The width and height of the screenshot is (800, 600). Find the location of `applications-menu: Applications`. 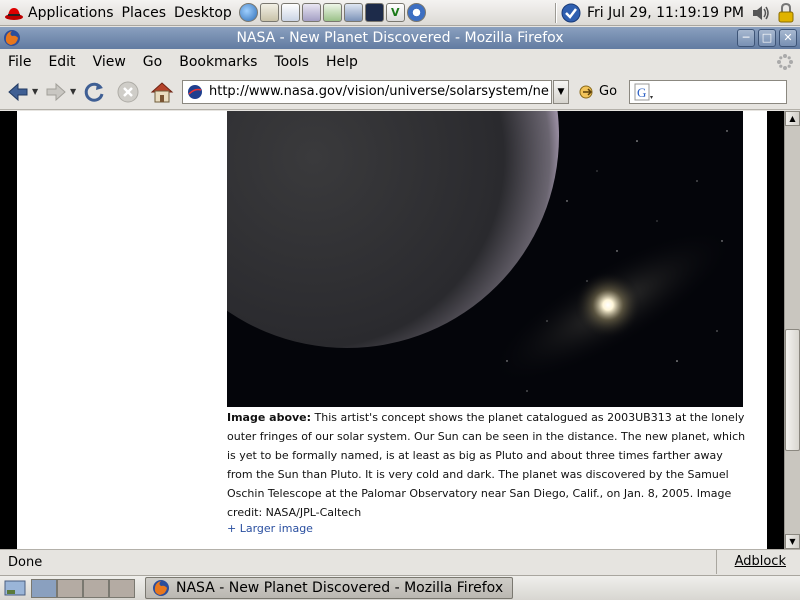

applications-menu: Applications is located at coordinates (59, 13).